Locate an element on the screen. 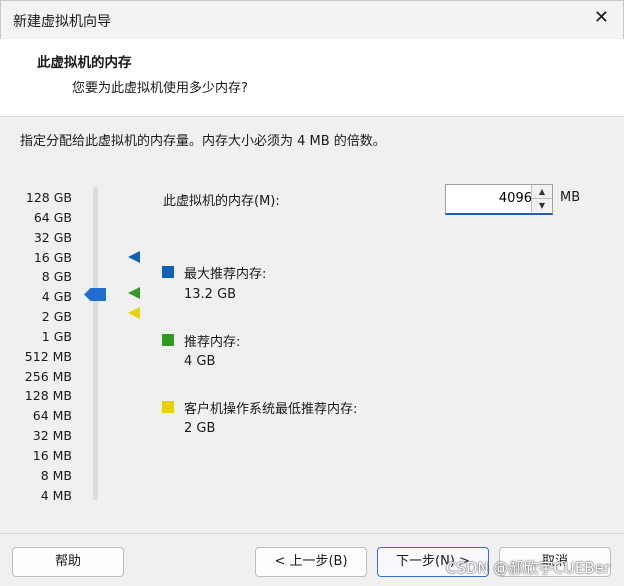  scale-label: 2 GB is located at coordinates (56, 317).